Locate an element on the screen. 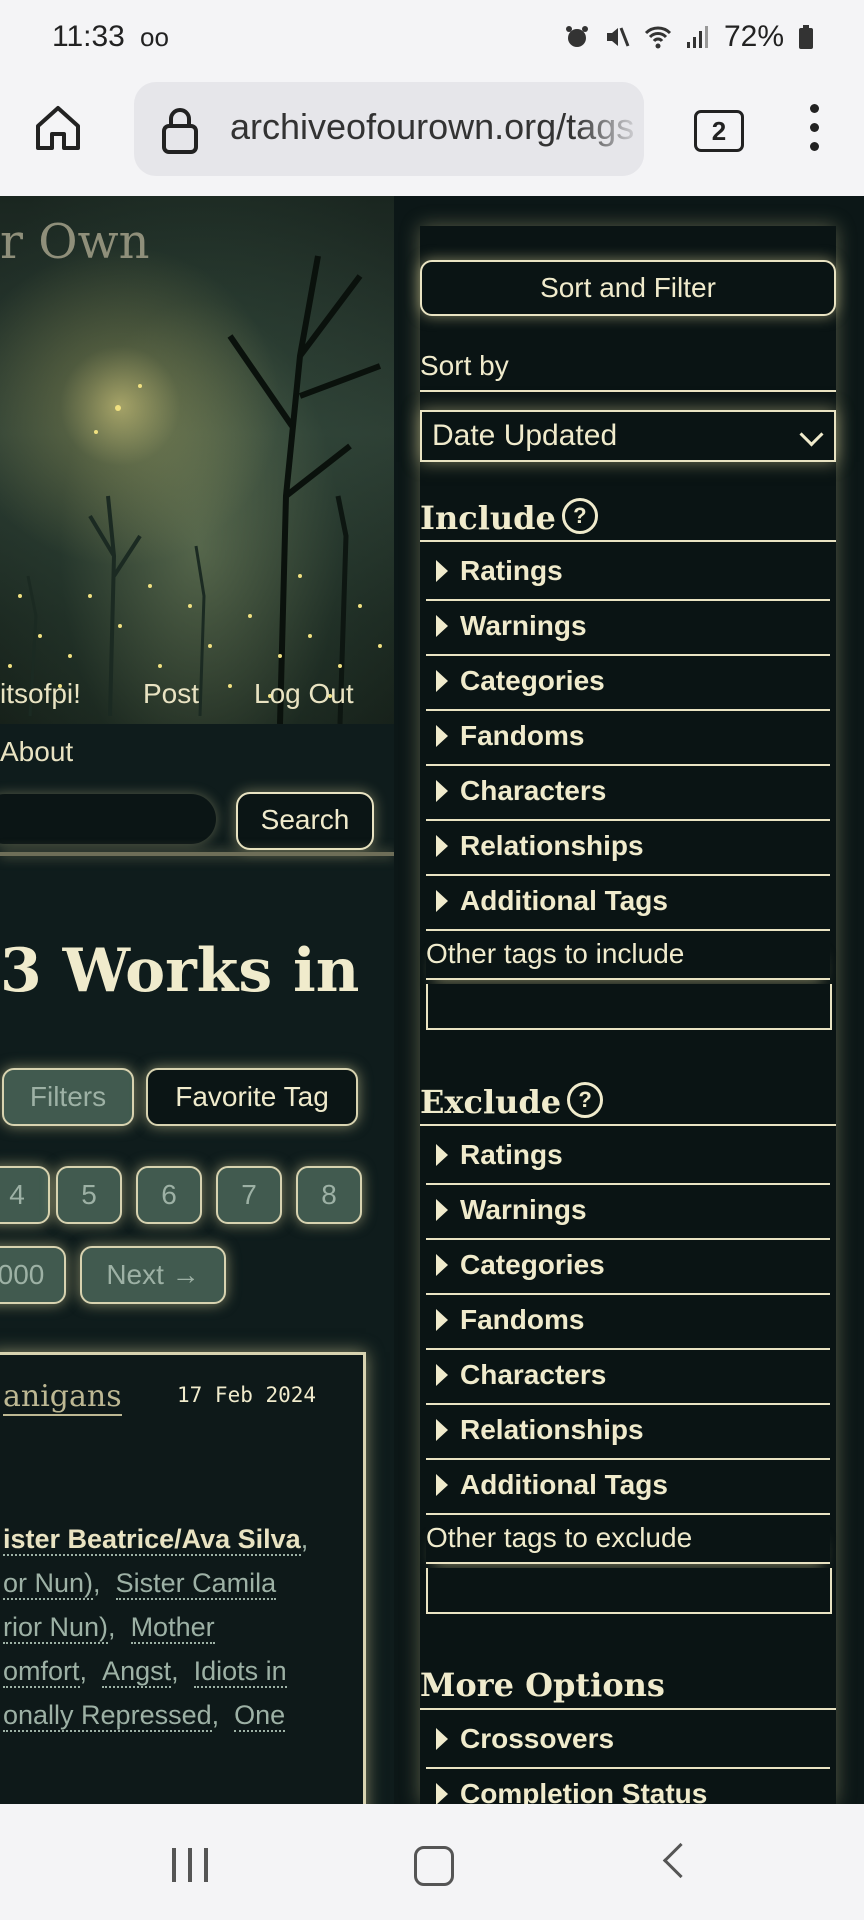 The height and width of the screenshot is (1920, 864). freeform-tag: omfort is located at coordinates (41, 1672).